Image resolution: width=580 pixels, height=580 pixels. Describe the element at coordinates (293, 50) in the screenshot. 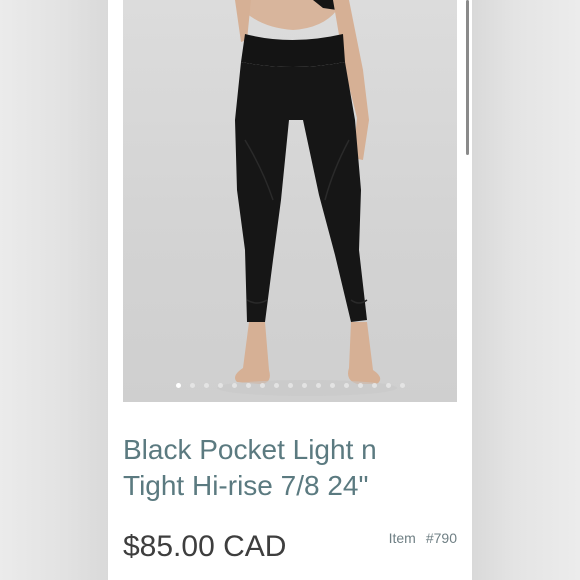

I see `waistband` at that location.